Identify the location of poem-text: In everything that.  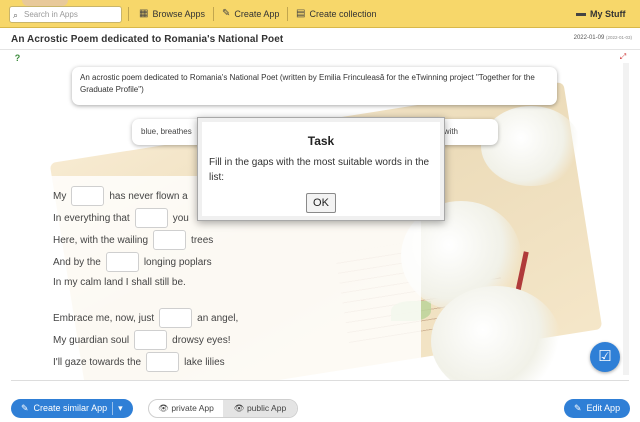
(91, 218).